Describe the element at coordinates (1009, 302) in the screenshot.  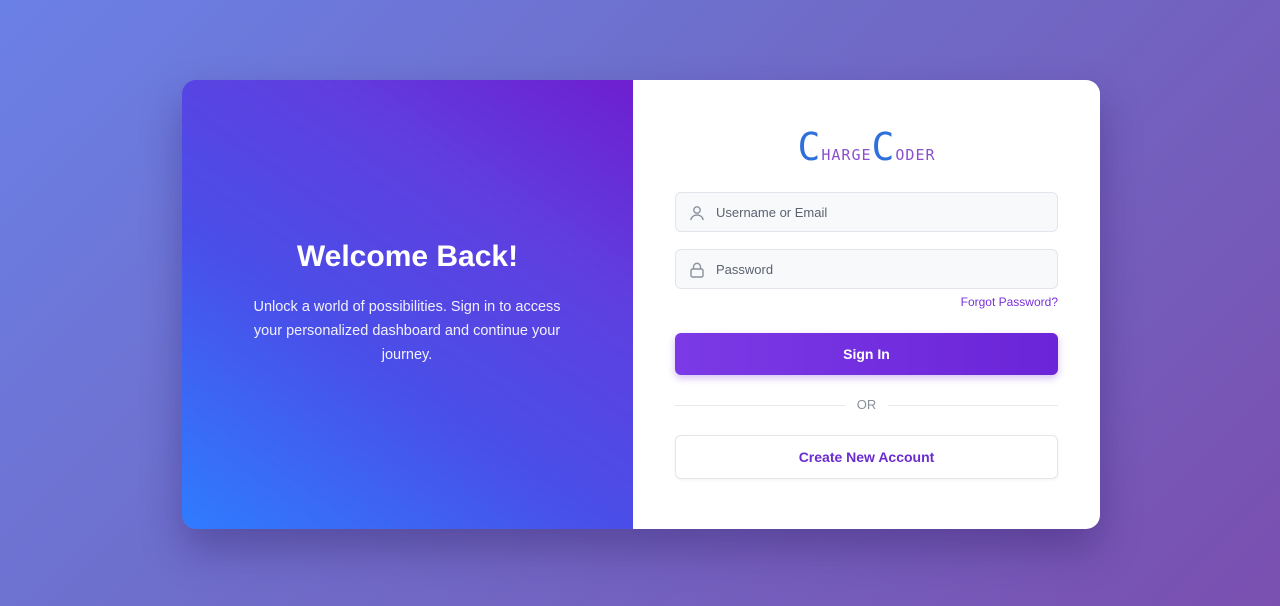
I see `forgot-password-link: Forgot Password?` at that location.